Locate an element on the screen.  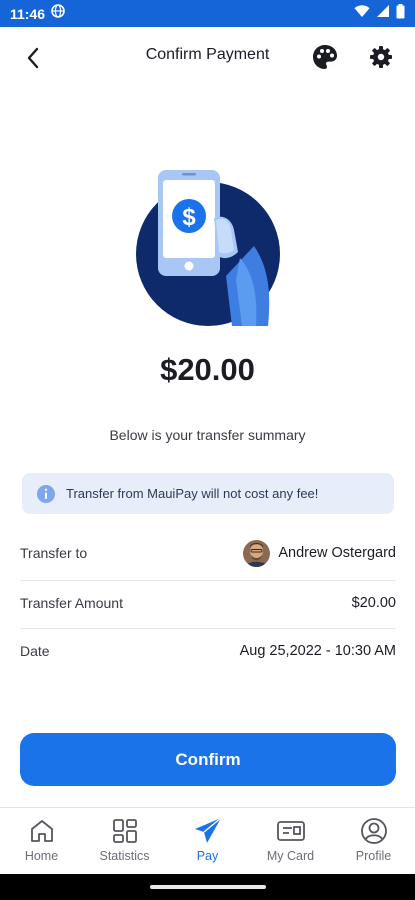
nav-item-pay: Pay is located at coordinates (207, 841).